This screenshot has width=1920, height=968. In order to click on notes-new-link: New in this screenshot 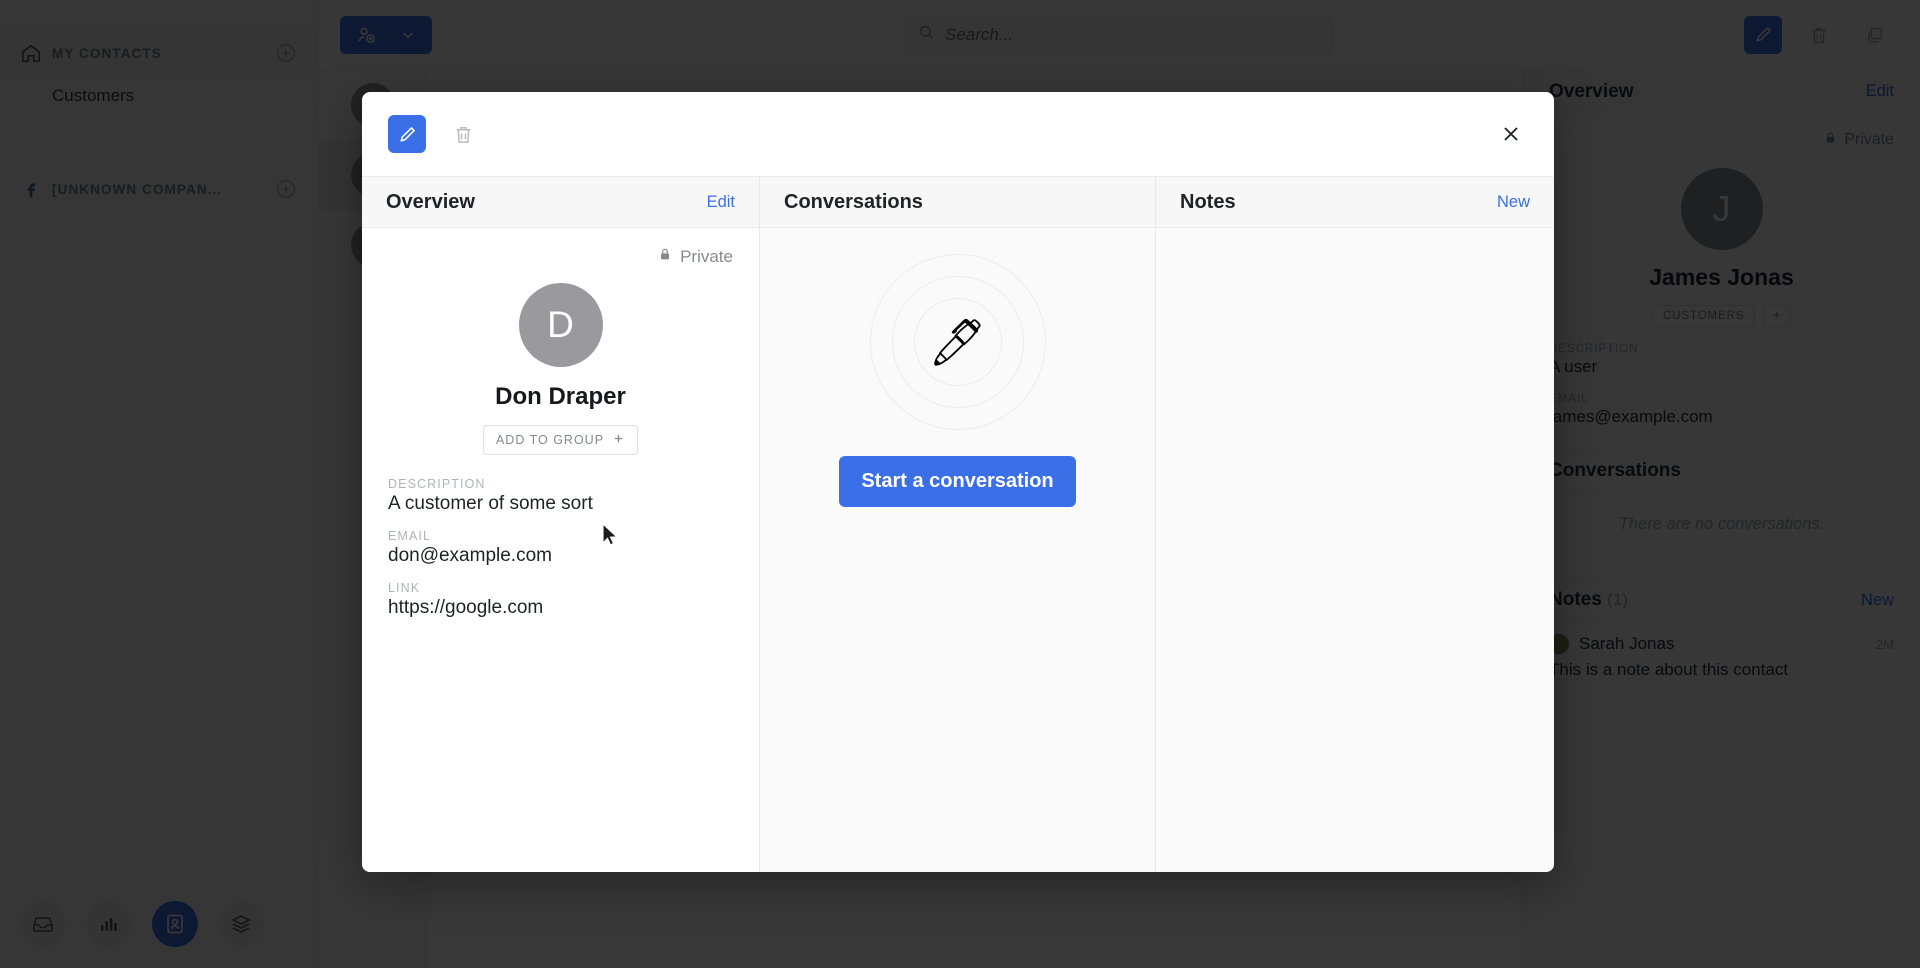, I will do `click(1513, 202)`.